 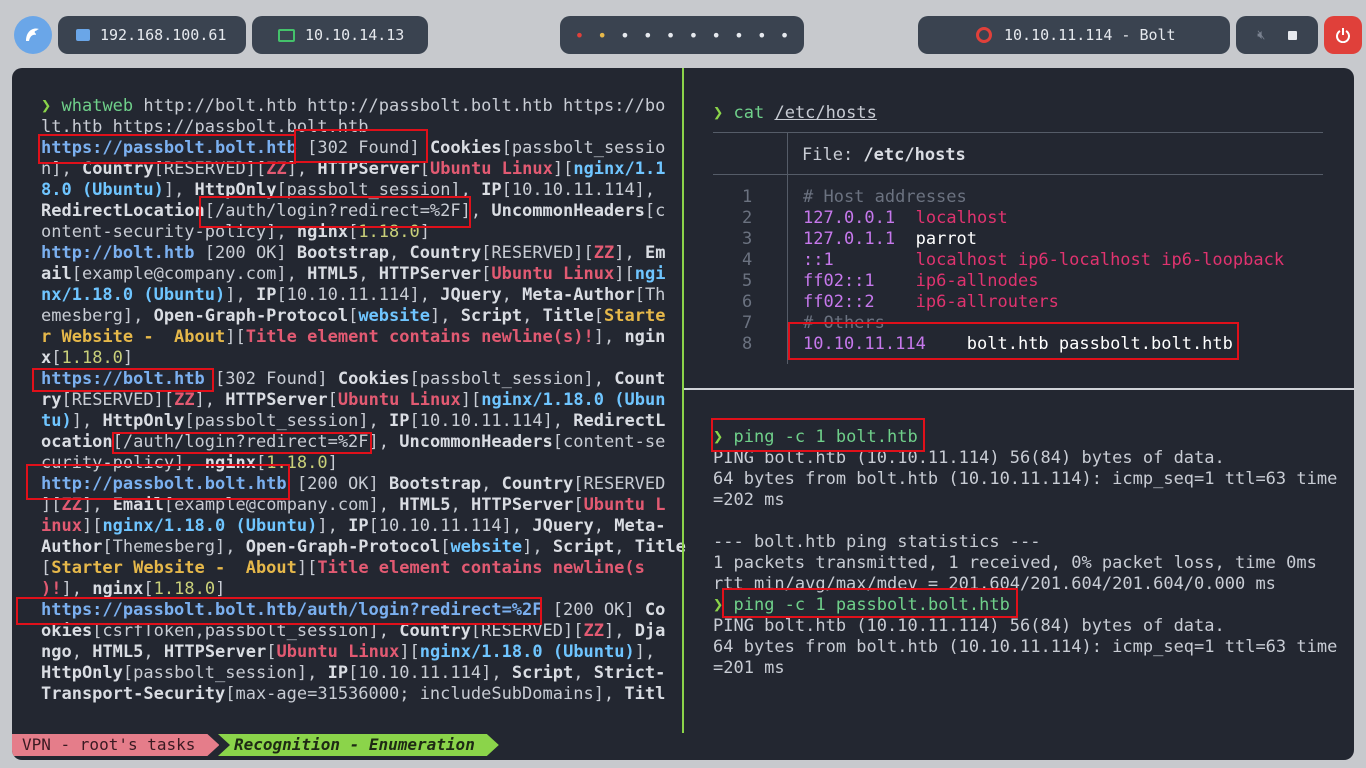 I want to click on workspace-switcher: • • • • • • • • • •, so click(x=682, y=35).